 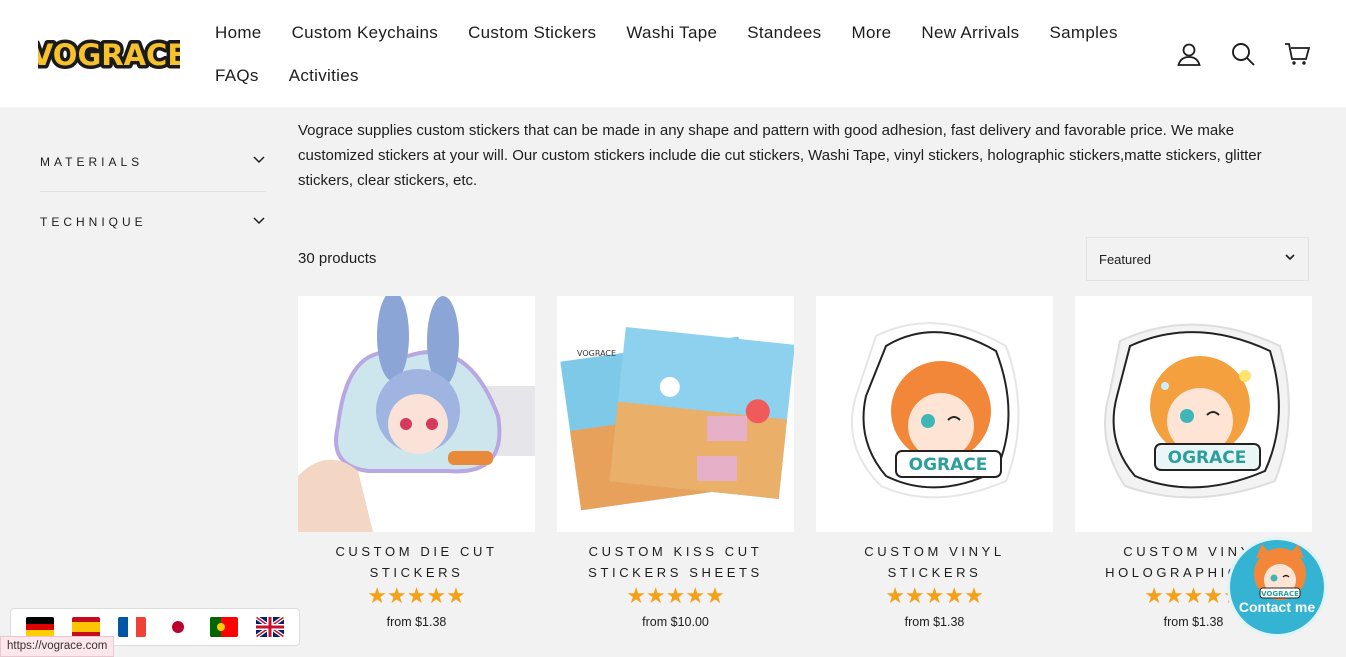 What do you see at coordinates (324, 76) in the screenshot?
I see `nav-activities: Activities` at bounding box center [324, 76].